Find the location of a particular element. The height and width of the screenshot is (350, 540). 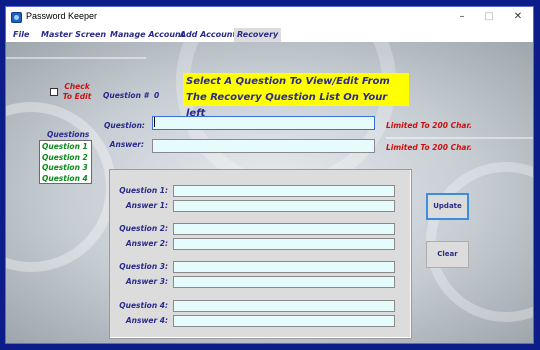

panel-question-4-label: Question 4: is located at coordinates (143, 305).